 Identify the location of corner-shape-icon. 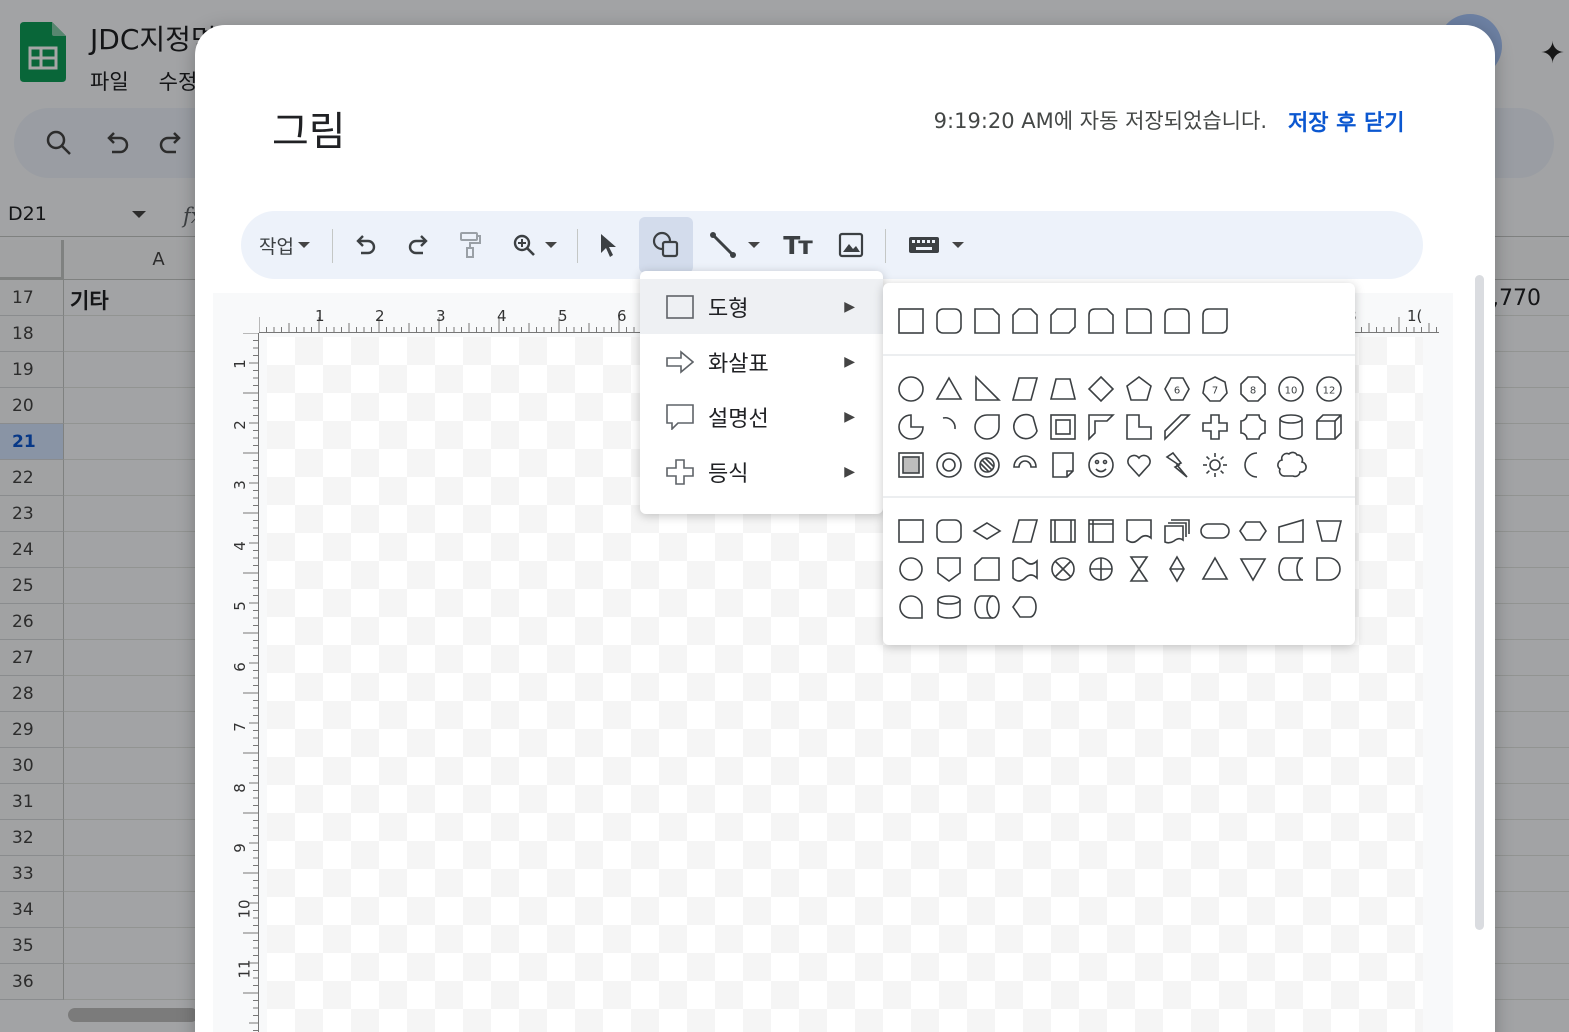
(1139, 427).